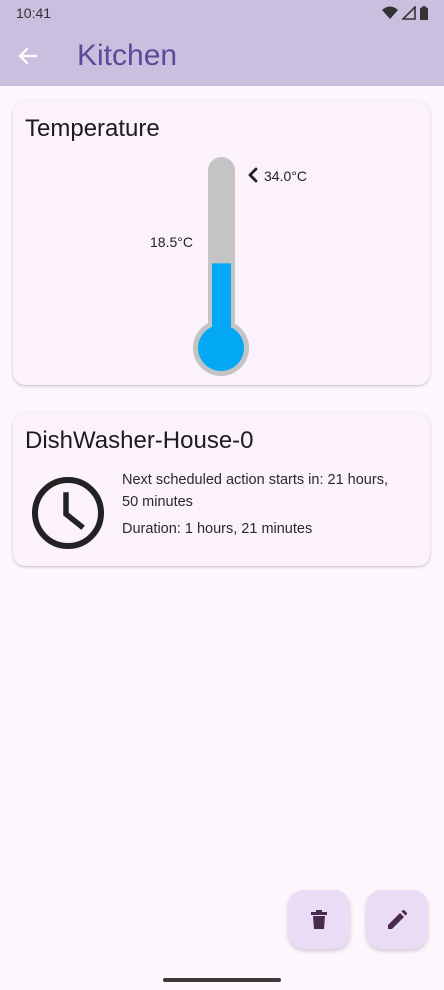 The height and width of the screenshot is (990, 444). What do you see at coordinates (222, 56) in the screenshot?
I see `app-bar: Kitchen` at bounding box center [222, 56].